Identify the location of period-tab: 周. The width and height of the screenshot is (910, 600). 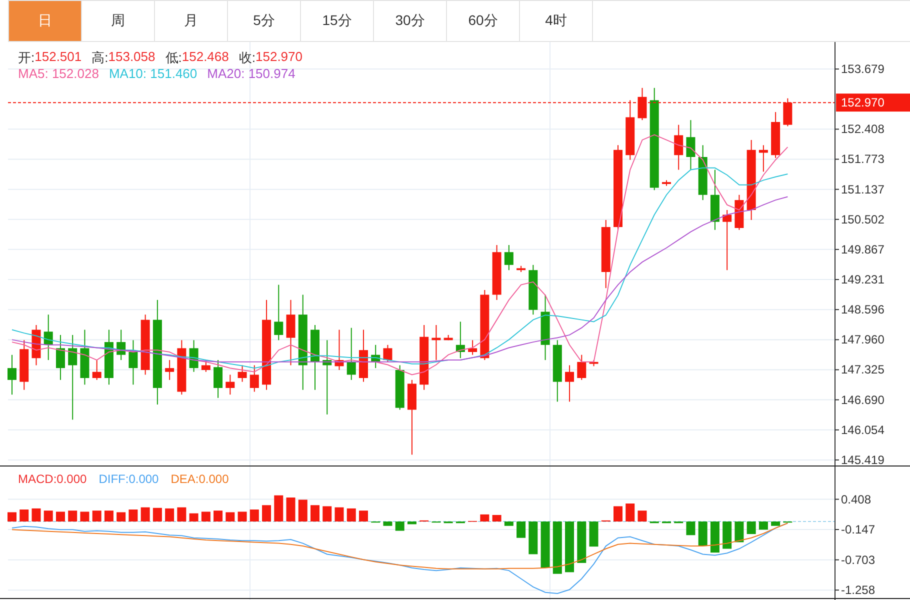
(118, 21).